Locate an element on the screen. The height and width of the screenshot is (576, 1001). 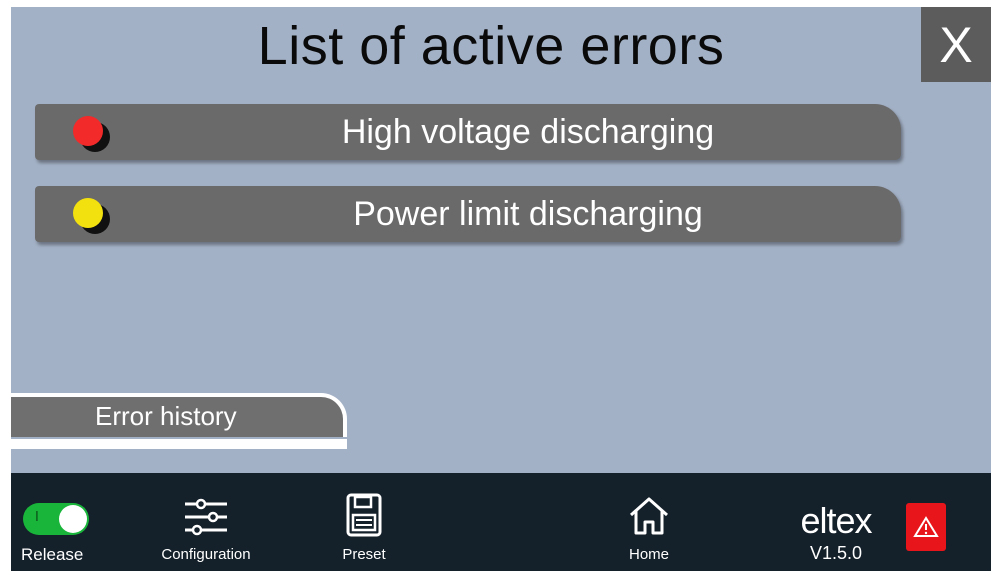
home-icon is located at coordinates (649, 516).